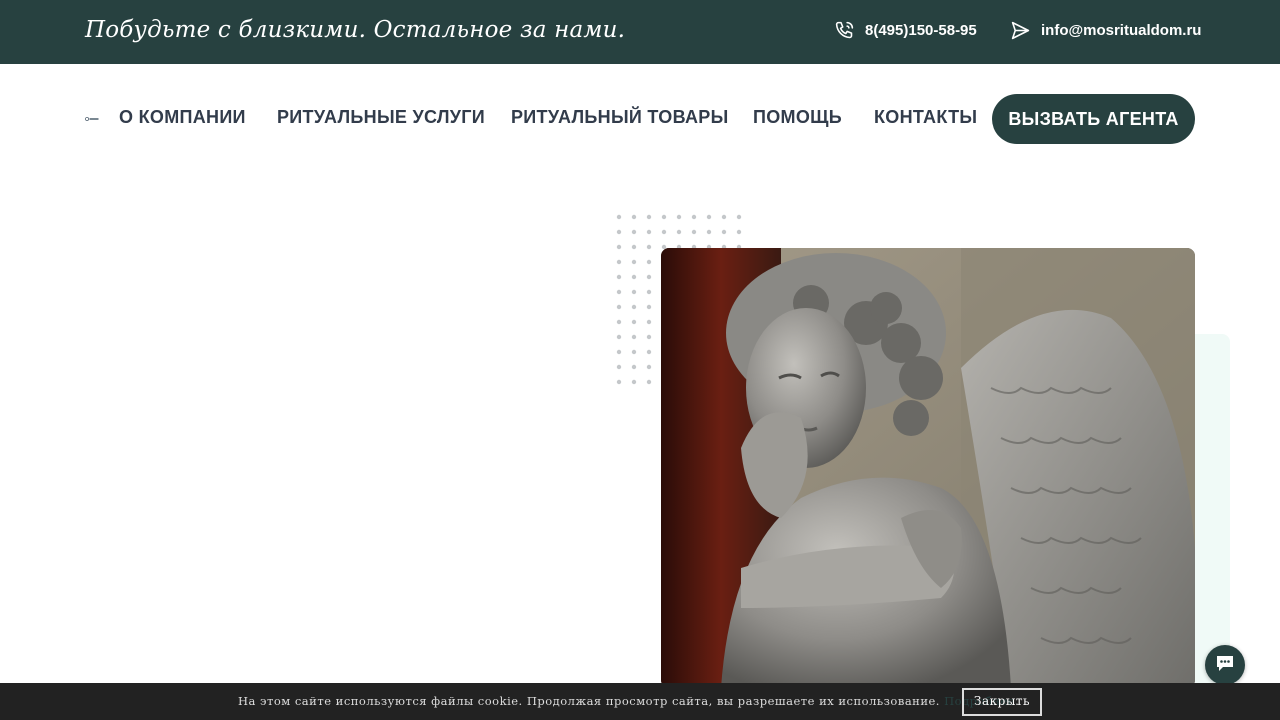  I want to click on nav-item-services: РИТУАЛЬНЫЕ УСЛУГИ, so click(381, 117).